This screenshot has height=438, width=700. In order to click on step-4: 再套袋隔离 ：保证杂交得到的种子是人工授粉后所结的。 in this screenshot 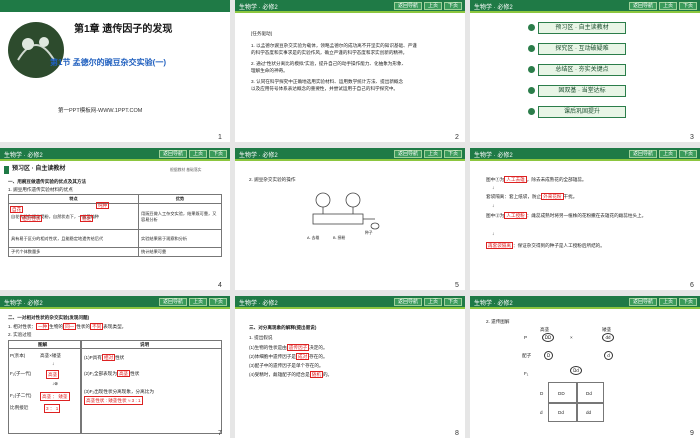, I will do `click(545, 245)`.